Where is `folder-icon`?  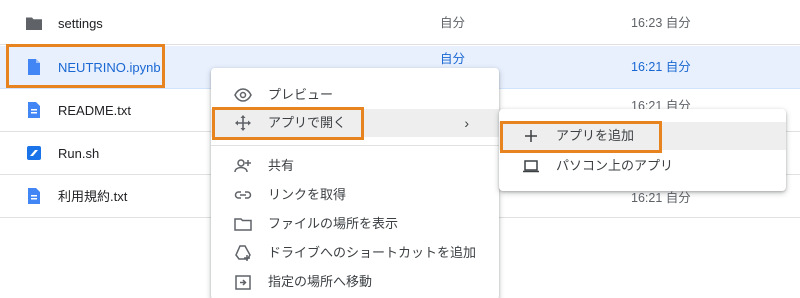 folder-icon is located at coordinates (34, 23).